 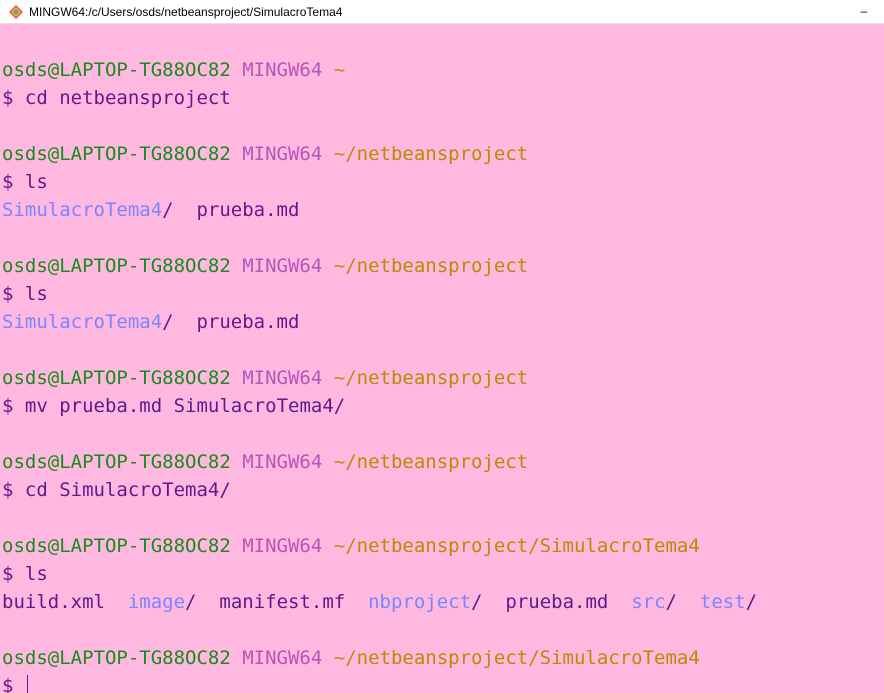 I want to click on file-entry: build.xml, so click(x=65, y=602).